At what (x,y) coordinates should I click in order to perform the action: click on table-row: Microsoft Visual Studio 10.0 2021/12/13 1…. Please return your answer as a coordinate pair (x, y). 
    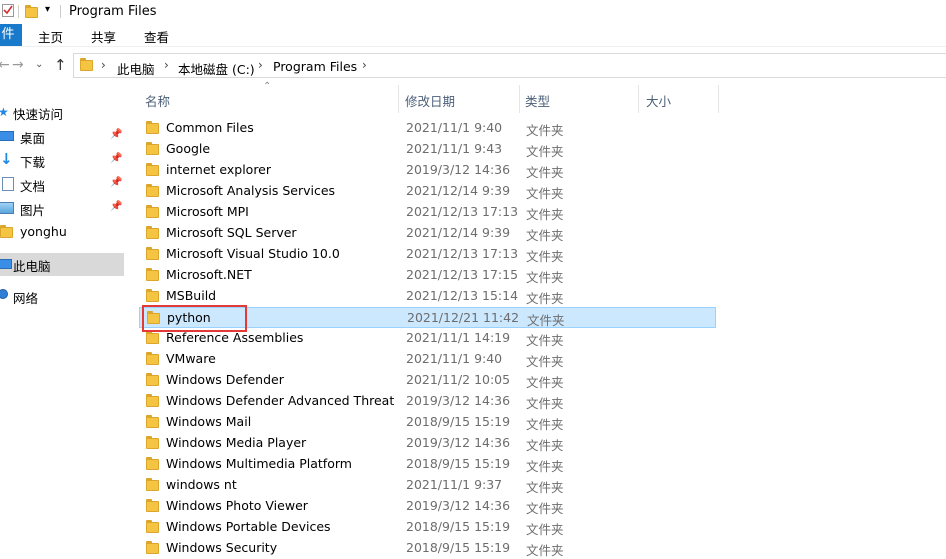
    Looking at the image, I should click on (427, 254).